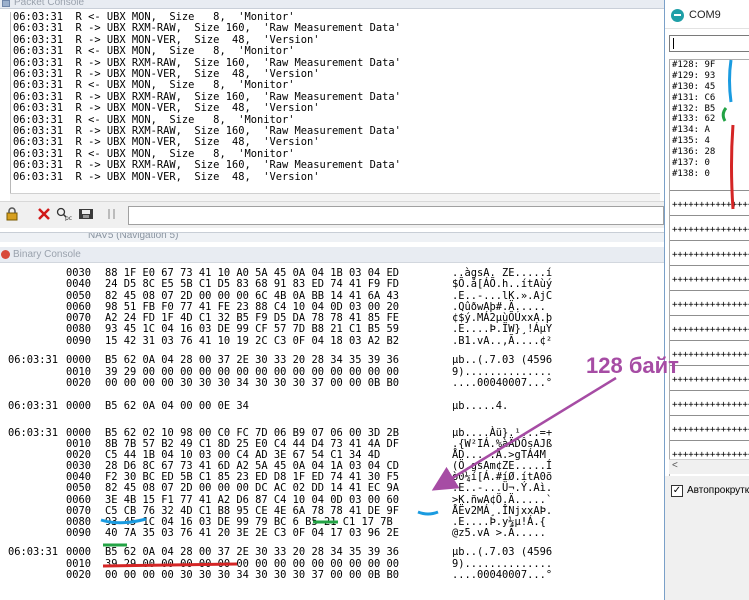 This screenshot has height=600, width=749. What do you see at coordinates (335, 197) in the screenshot?
I see `packet-log-scrollbar` at bounding box center [335, 197].